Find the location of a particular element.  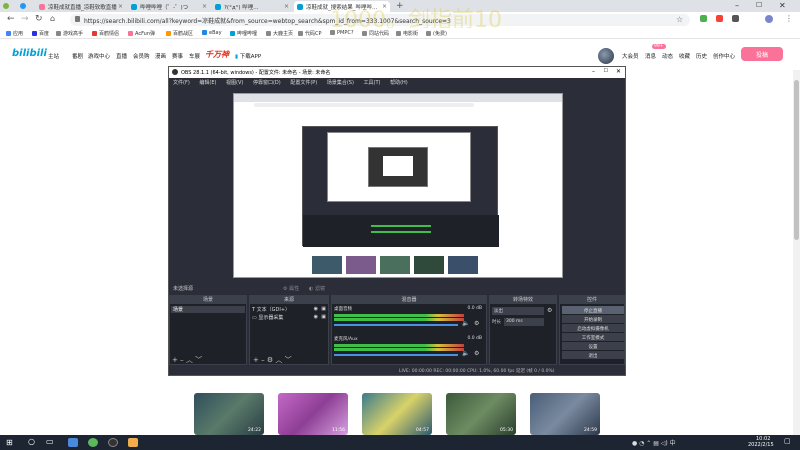

bookmark-item: 电影街 is located at coordinates (407, 33).